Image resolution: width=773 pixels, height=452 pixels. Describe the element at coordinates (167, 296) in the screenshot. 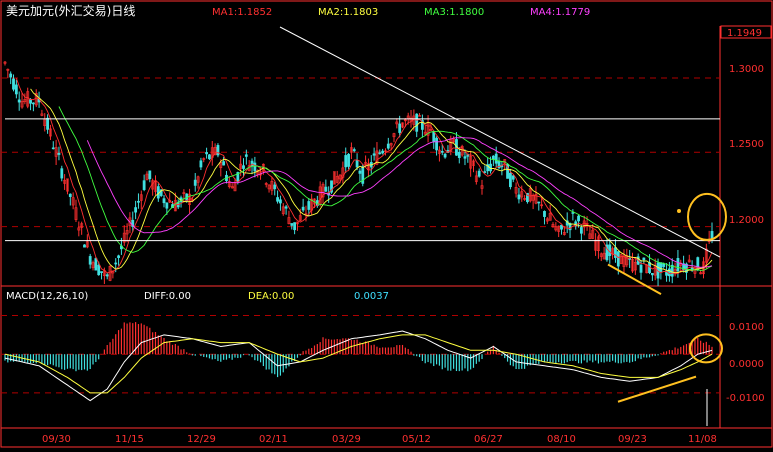

I see `macd-diff: DIFF:0.00` at that location.